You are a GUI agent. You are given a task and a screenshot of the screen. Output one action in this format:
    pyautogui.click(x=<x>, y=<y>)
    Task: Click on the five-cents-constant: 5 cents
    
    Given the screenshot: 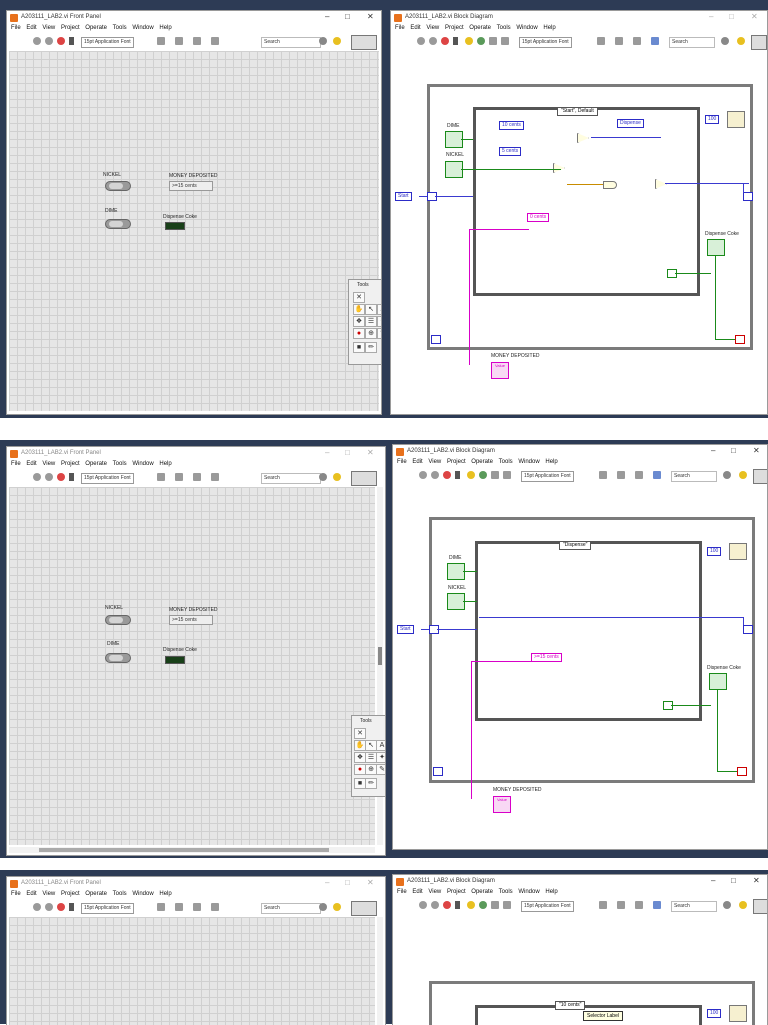 What is the action you would take?
    pyautogui.click(x=510, y=151)
    